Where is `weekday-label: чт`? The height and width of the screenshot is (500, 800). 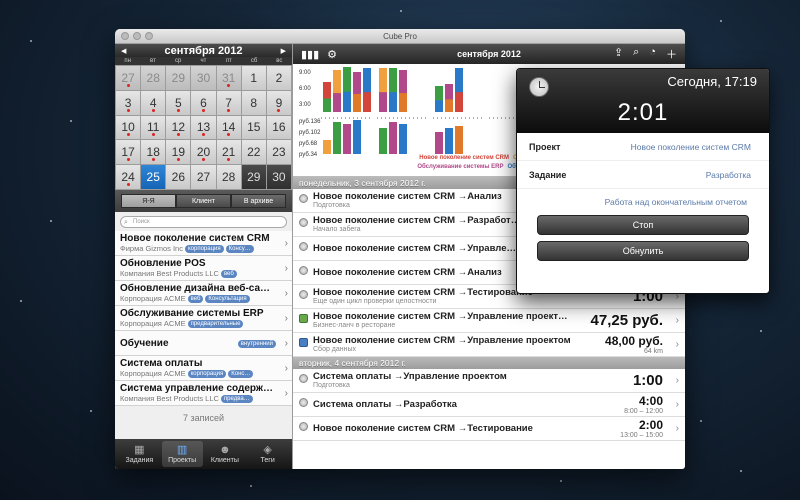
weekday-label: чт is located at coordinates (203, 61).